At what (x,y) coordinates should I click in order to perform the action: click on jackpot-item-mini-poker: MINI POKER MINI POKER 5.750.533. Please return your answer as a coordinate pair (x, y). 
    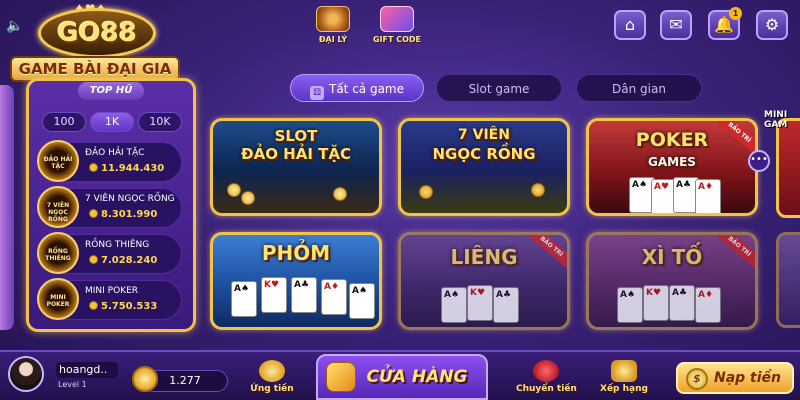
    Looking at the image, I should click on (109, 299).